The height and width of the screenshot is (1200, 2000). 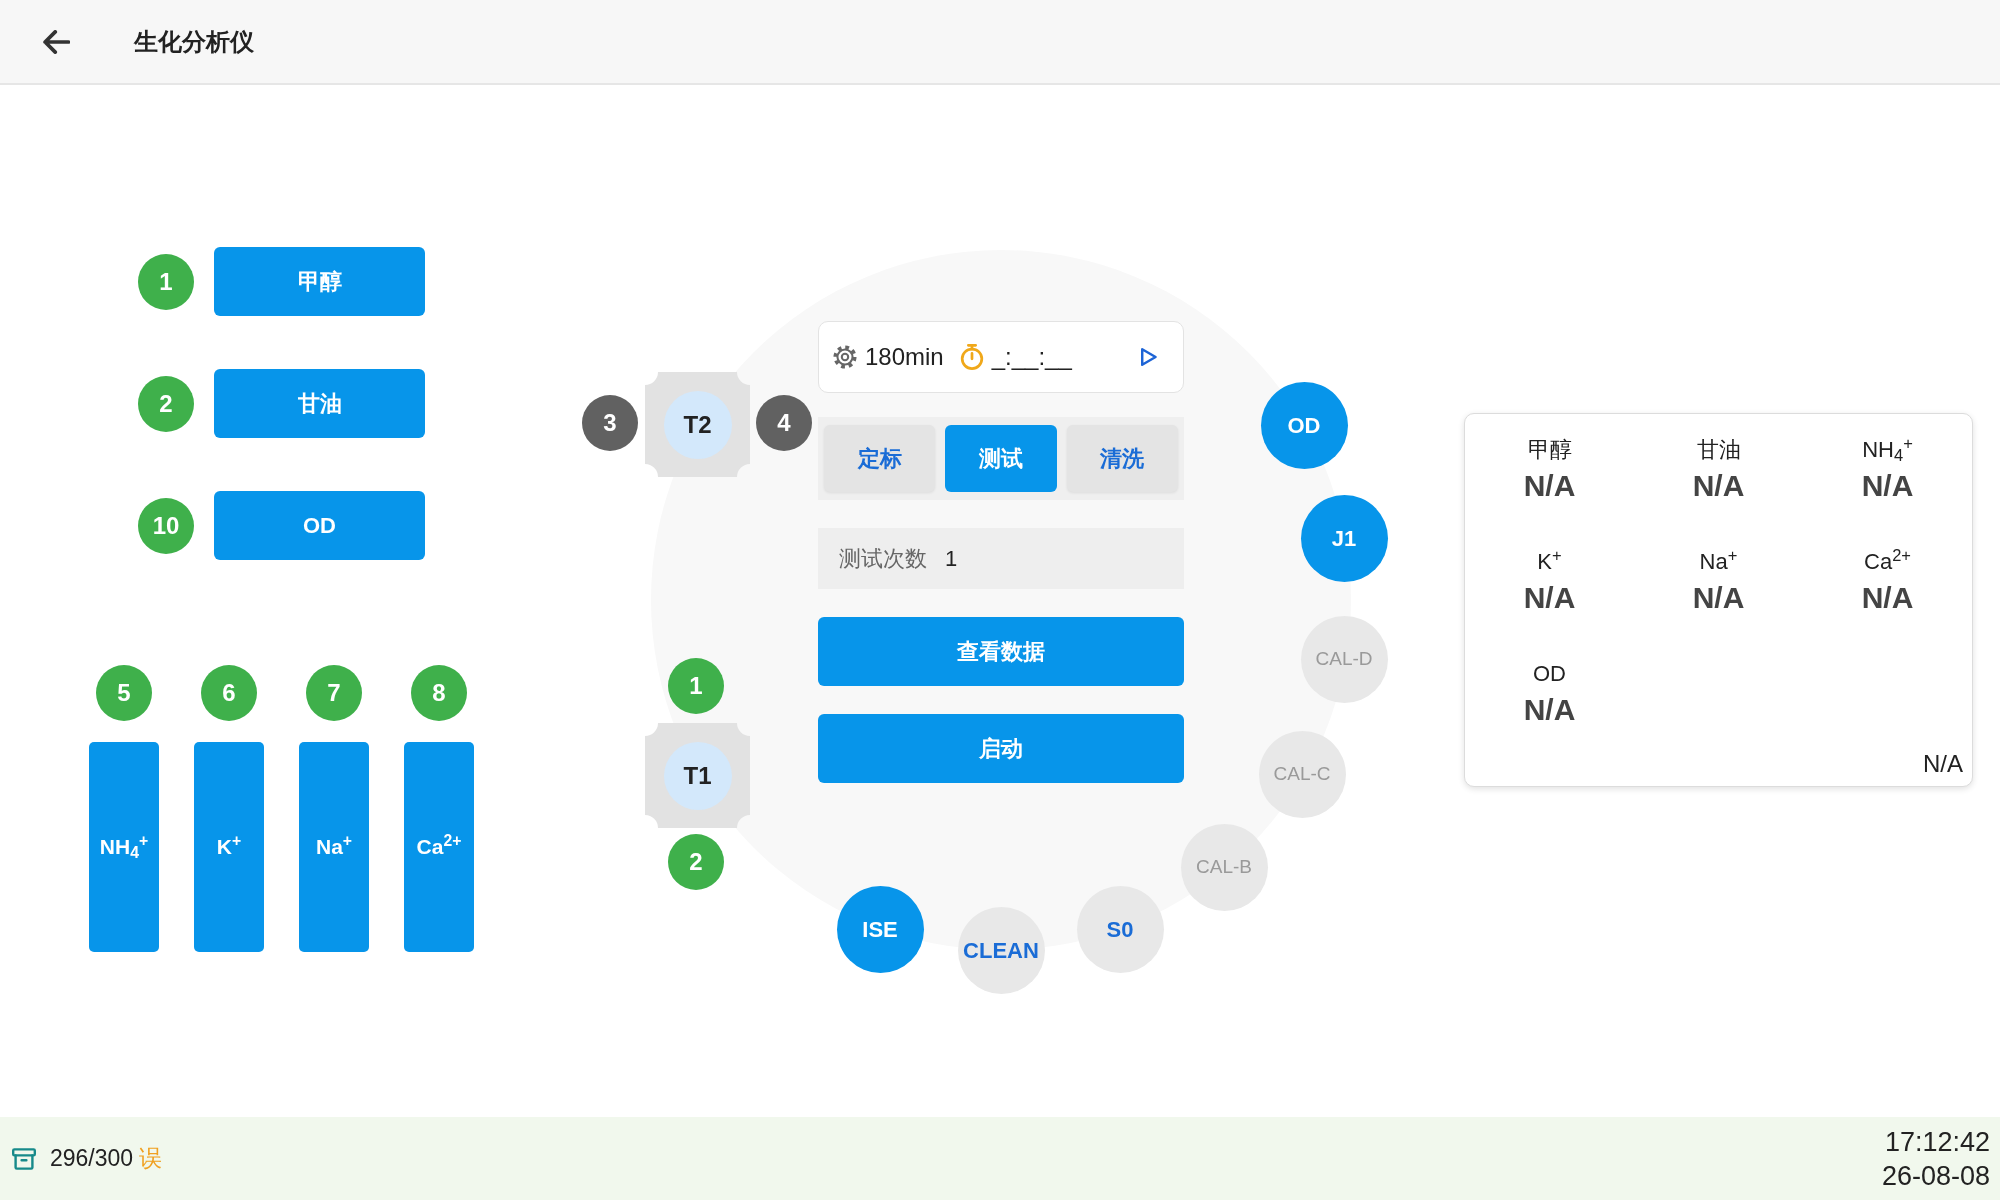 What do you see at coordinates (1149, 357) in the screenshot?
I see `play-icon` at bounding box center [1149, 357].